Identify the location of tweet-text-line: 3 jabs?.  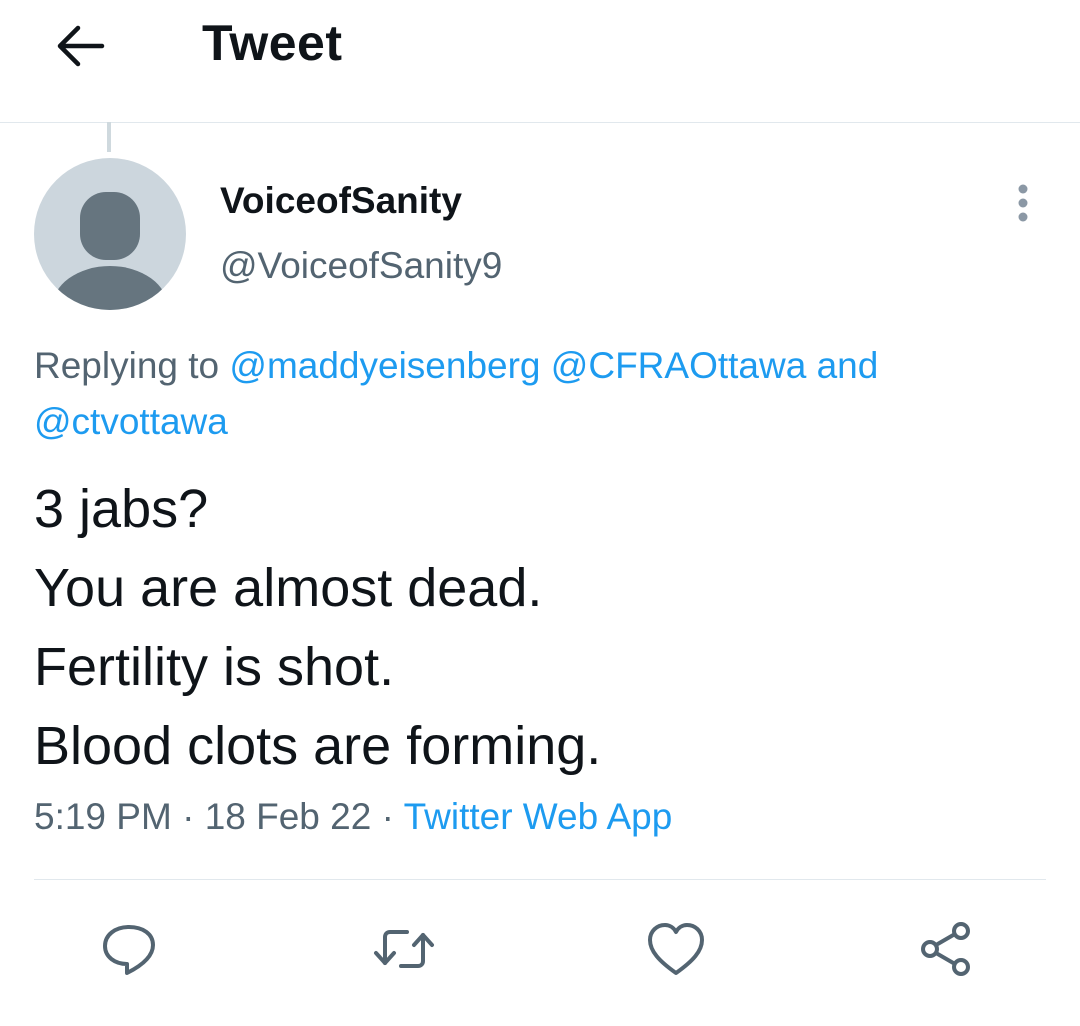
(121, 509).